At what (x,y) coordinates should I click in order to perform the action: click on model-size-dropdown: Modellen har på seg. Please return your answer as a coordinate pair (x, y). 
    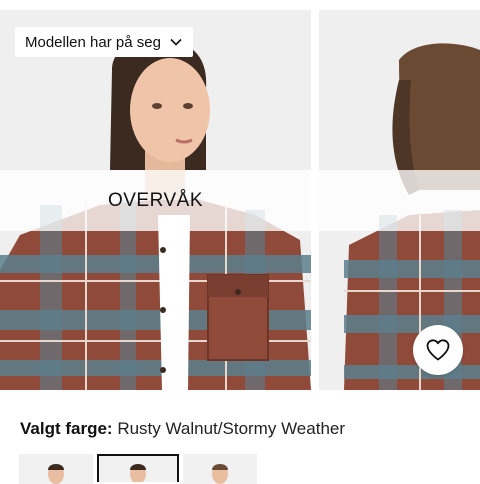
    Looking at the image, I should click on (104, 42).